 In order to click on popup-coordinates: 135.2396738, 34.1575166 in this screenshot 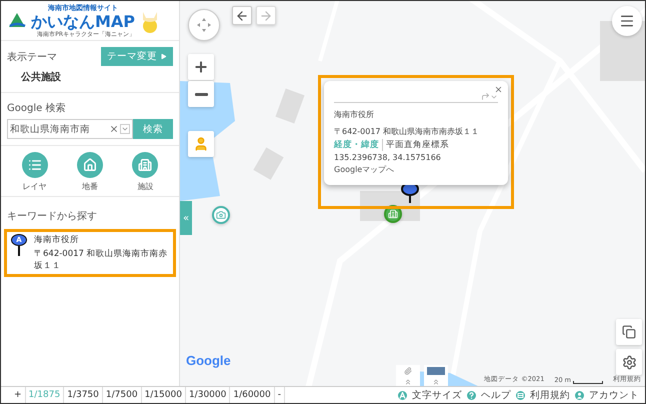, I will do `click(388, 157)`.